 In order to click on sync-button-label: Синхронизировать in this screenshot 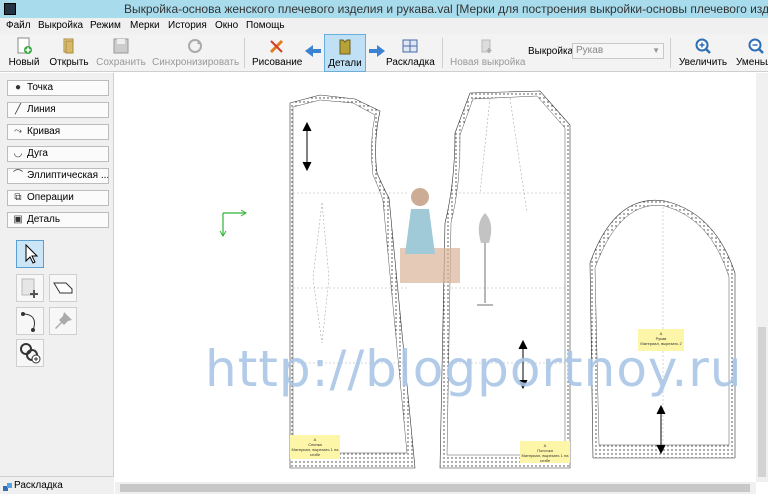, I will do `click(196, 62)`.